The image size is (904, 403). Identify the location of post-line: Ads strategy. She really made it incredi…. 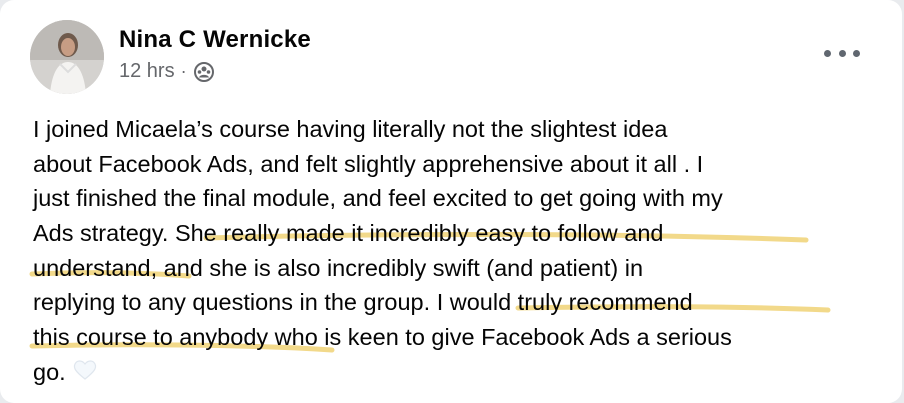
(458, 233).